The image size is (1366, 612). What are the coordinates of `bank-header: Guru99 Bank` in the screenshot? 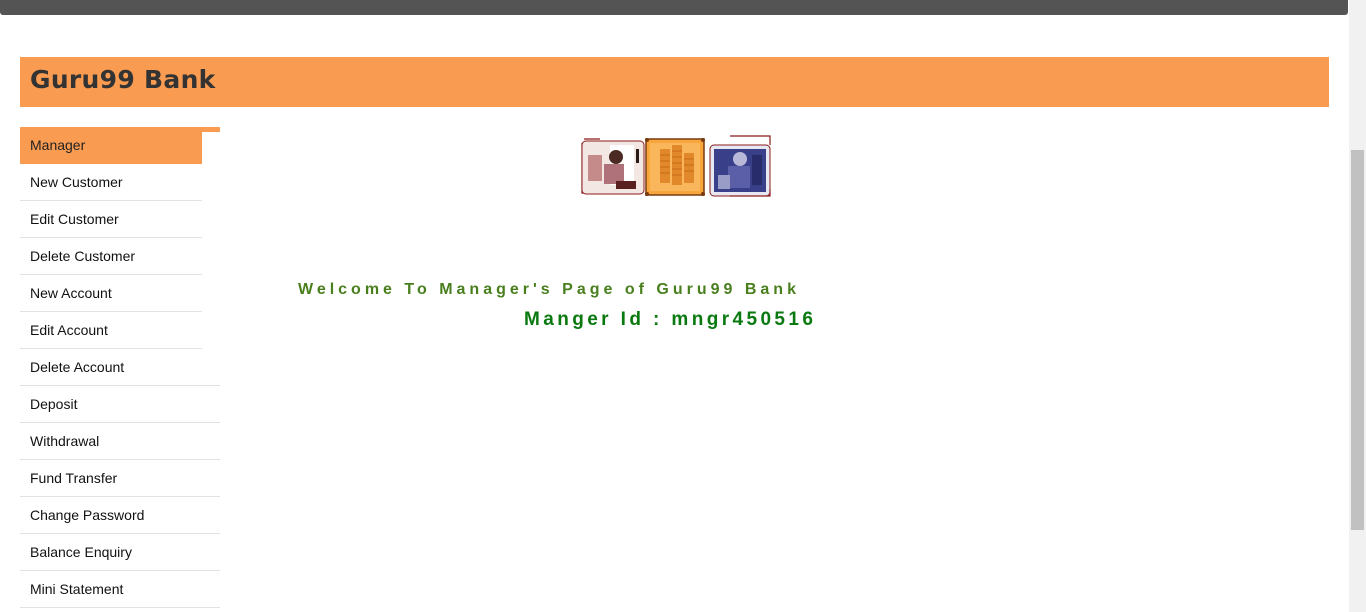 It's located at (674, 82).